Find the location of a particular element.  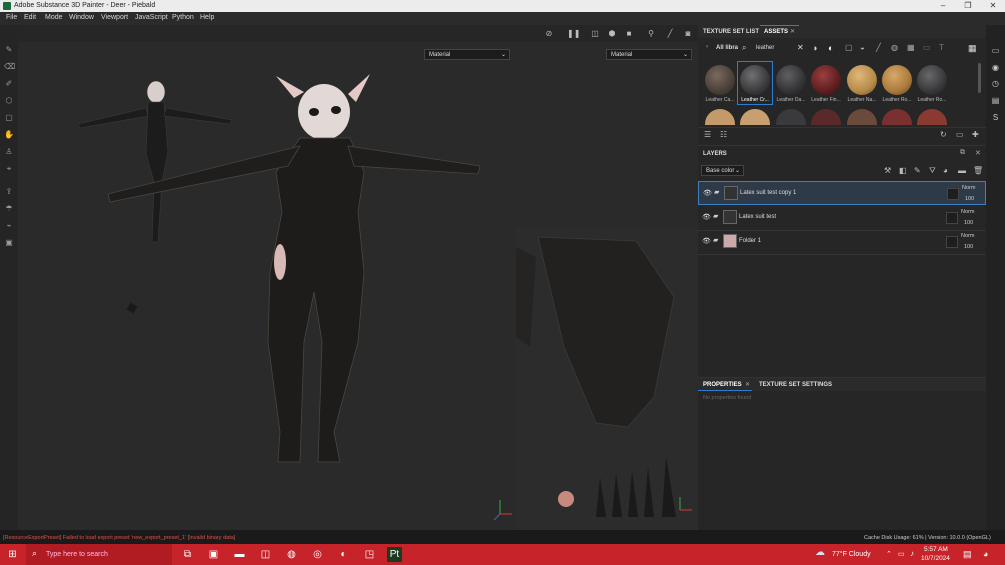

display-mode-icon: ◫ is located at coordinates (595, 34).